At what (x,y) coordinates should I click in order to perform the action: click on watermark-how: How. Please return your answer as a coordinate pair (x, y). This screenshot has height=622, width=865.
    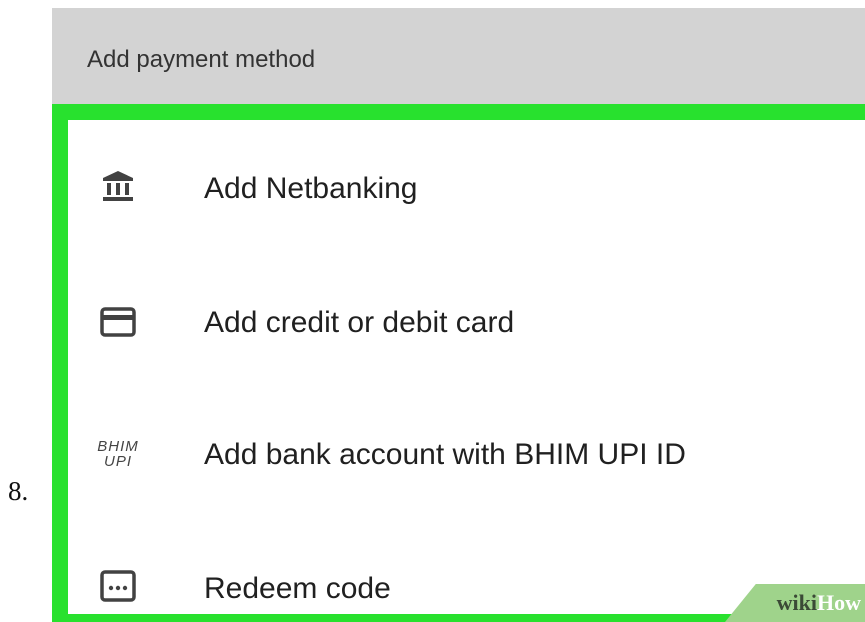
    Looking at the image, I should click on (839, 602).